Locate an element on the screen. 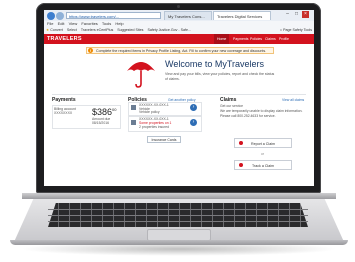 This screenshot has width=355, height=262. command-bar: ⌂ Page Safety Tools is located at coordinates (296, 30).